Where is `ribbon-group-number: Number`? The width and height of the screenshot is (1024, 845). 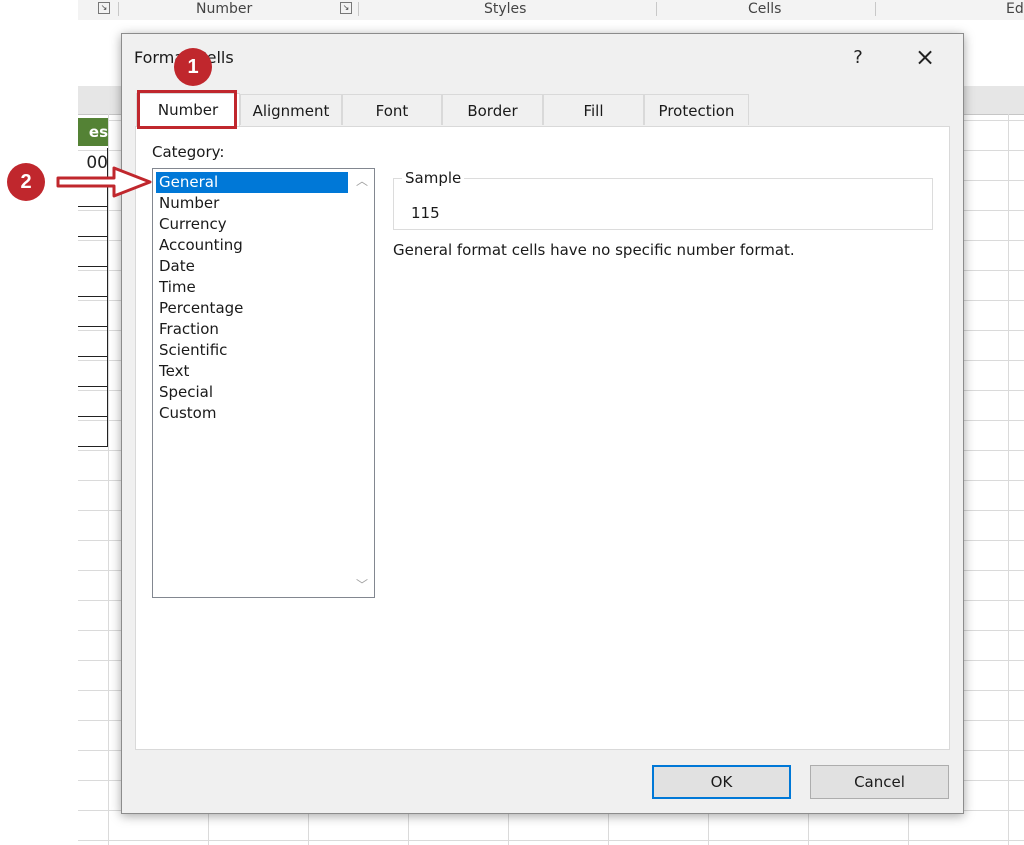 ribbon-group-number: Number is located at coordinates (224, 9).